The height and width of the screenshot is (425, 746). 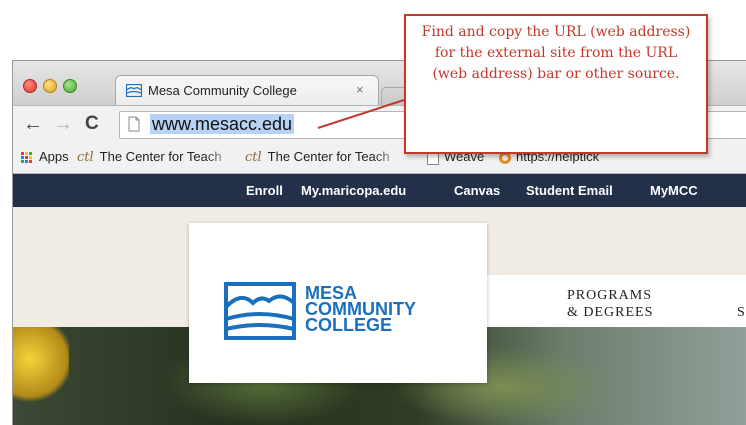 I want to click on mesa-favicon-icon, so click(x=134, y=90).